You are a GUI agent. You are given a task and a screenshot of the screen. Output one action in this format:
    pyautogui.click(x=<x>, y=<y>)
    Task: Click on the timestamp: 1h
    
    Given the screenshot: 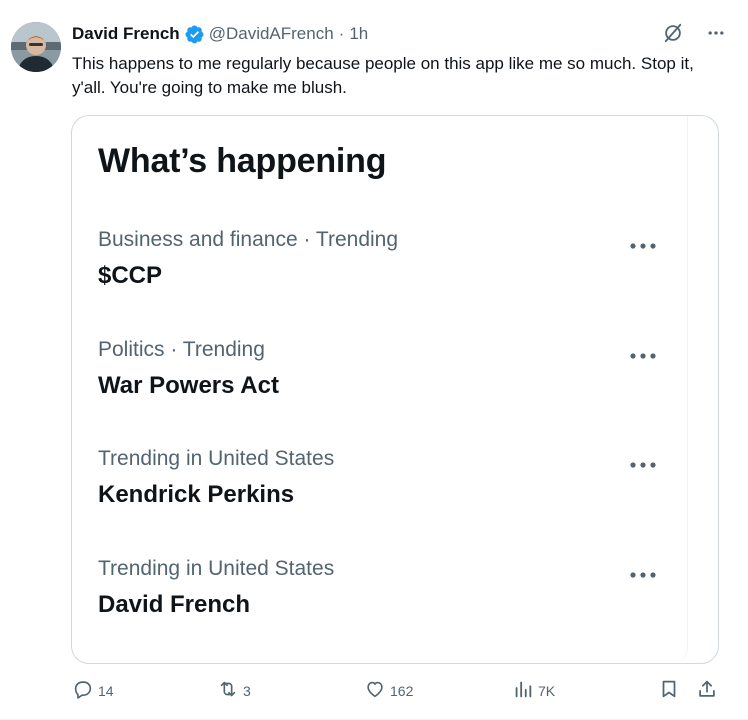 What is the action you would take?
    pyautogui.click(x=358, y=34)
    